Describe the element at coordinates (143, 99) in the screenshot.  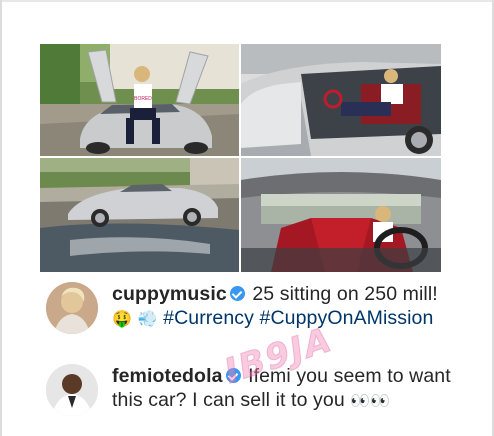
I see `shirt-text: BORED` at that location.